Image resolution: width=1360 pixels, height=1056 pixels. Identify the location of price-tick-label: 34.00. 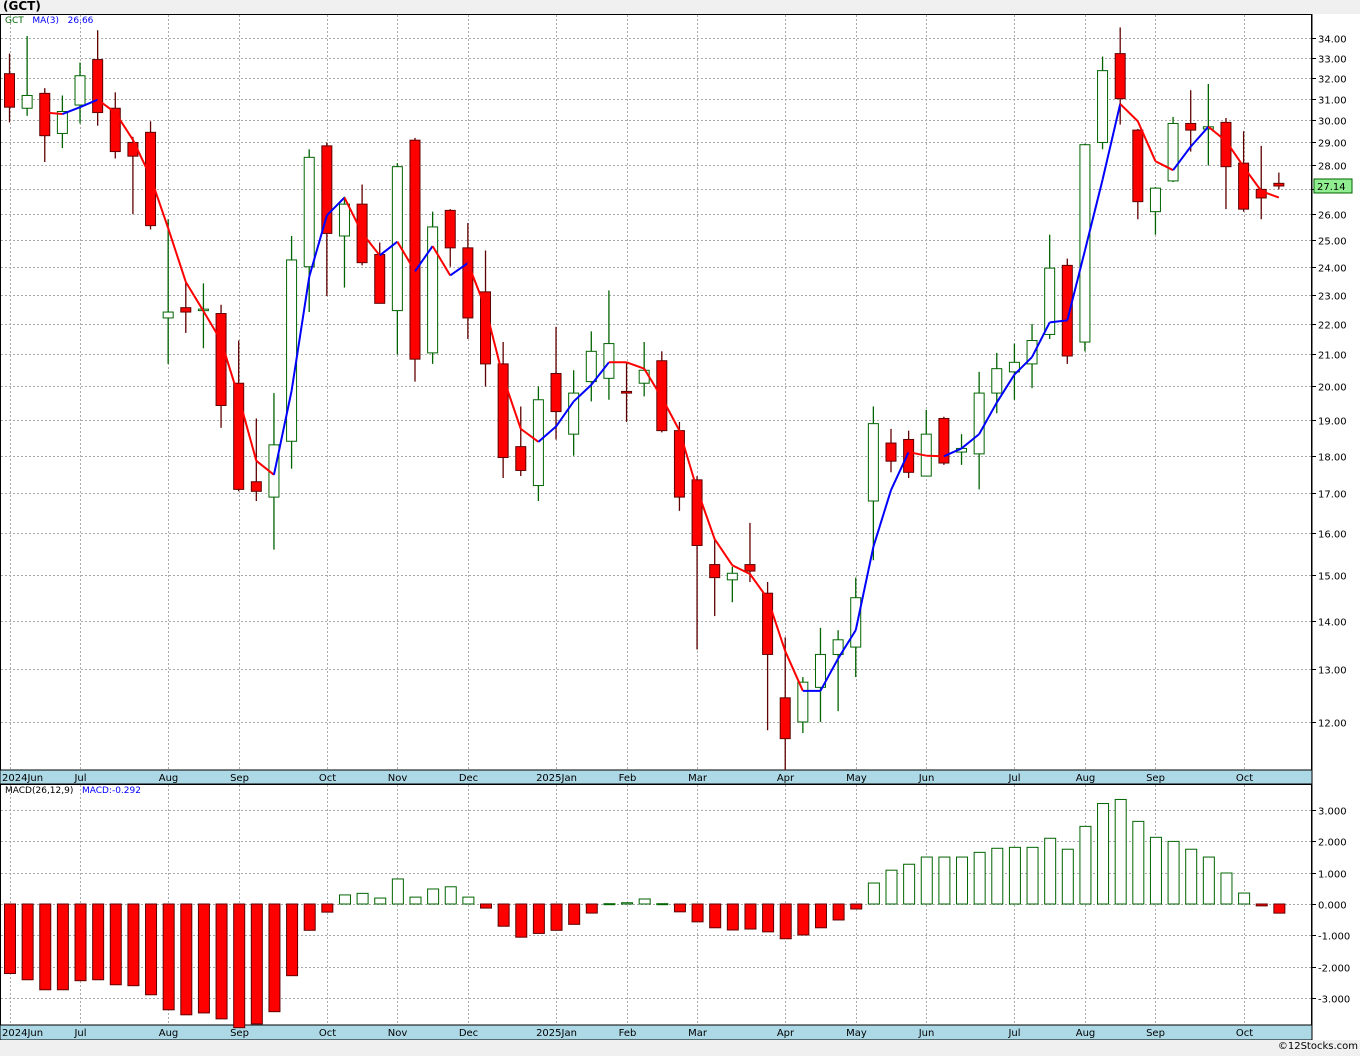
(1332, 40).